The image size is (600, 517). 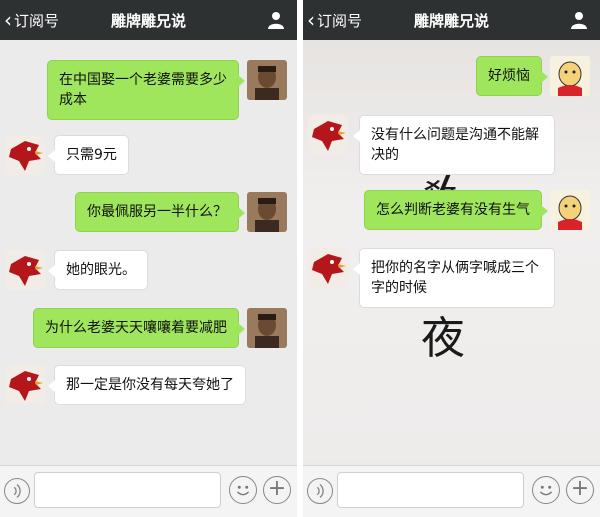 What do you see at coordinates (146, 90) in the screenshot?
I see `message-bubble: 在中国娶一个老婆需要多少成本` at bounding box center [146, 90].